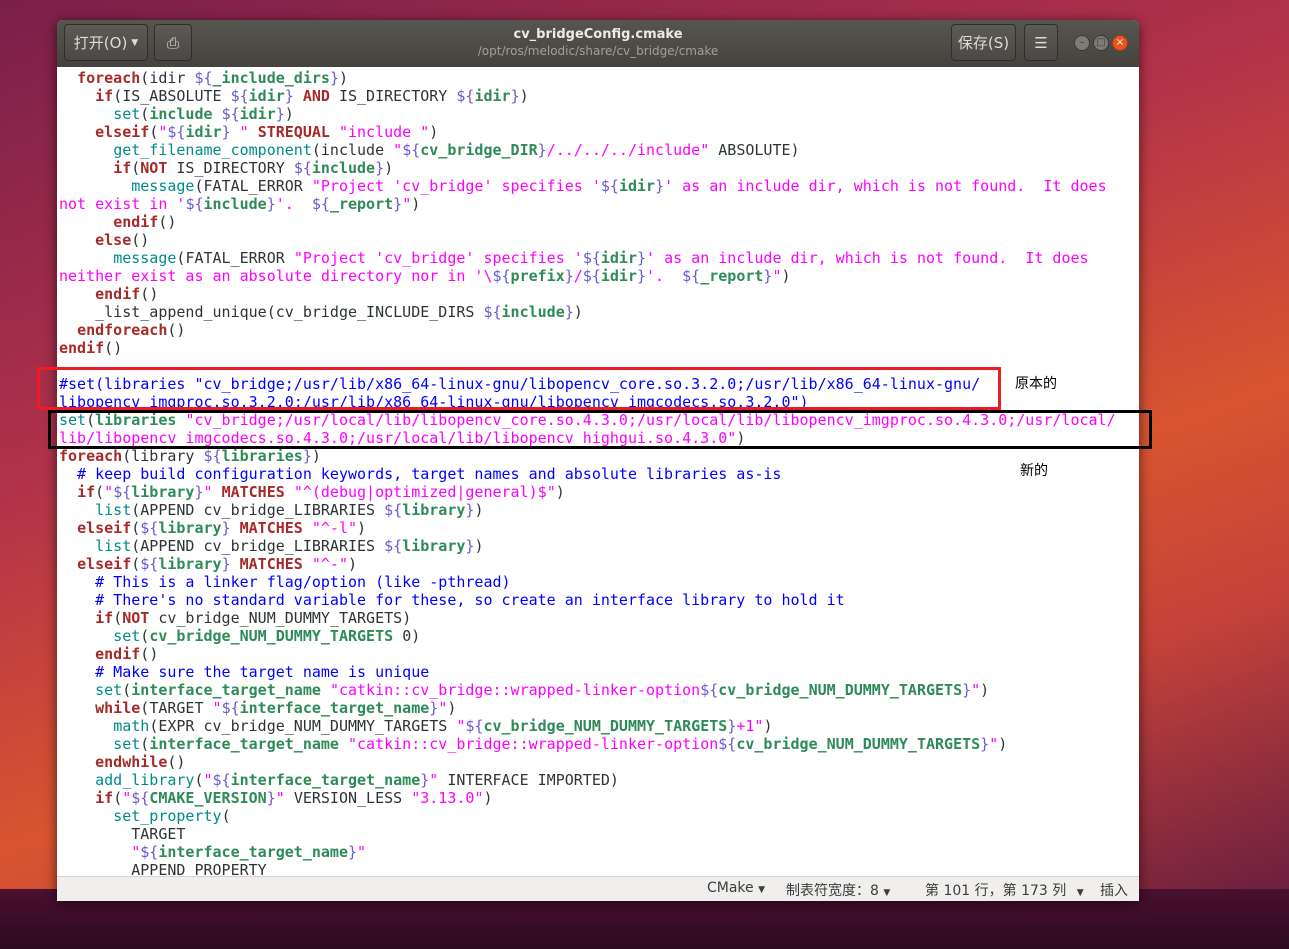 Image resolution: width=1289 pixels, height=949 pixels. I want to click on cursor-position-selector: 第 101 行，第 173 列 ▼, so click(1004, 890).